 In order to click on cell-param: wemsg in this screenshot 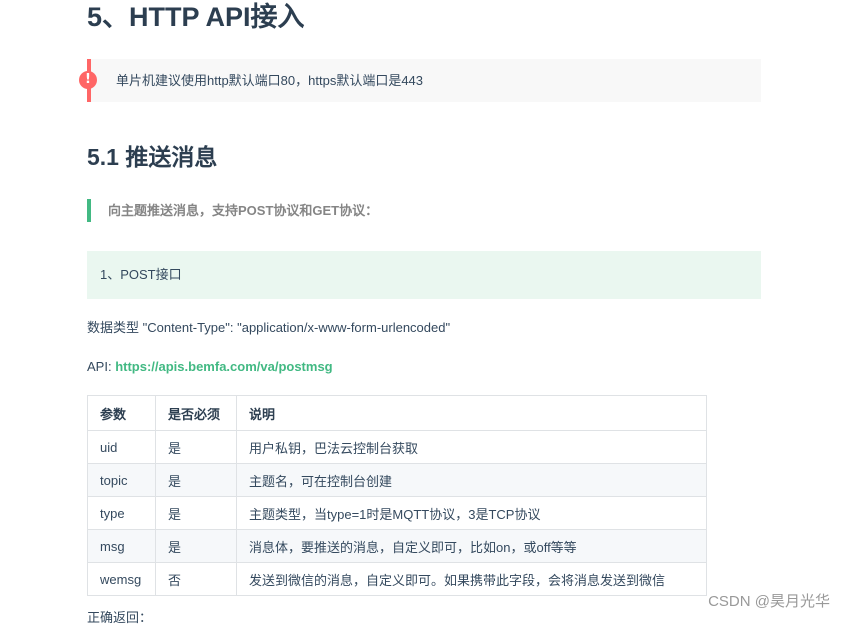, I will do `click(121, 579)`.